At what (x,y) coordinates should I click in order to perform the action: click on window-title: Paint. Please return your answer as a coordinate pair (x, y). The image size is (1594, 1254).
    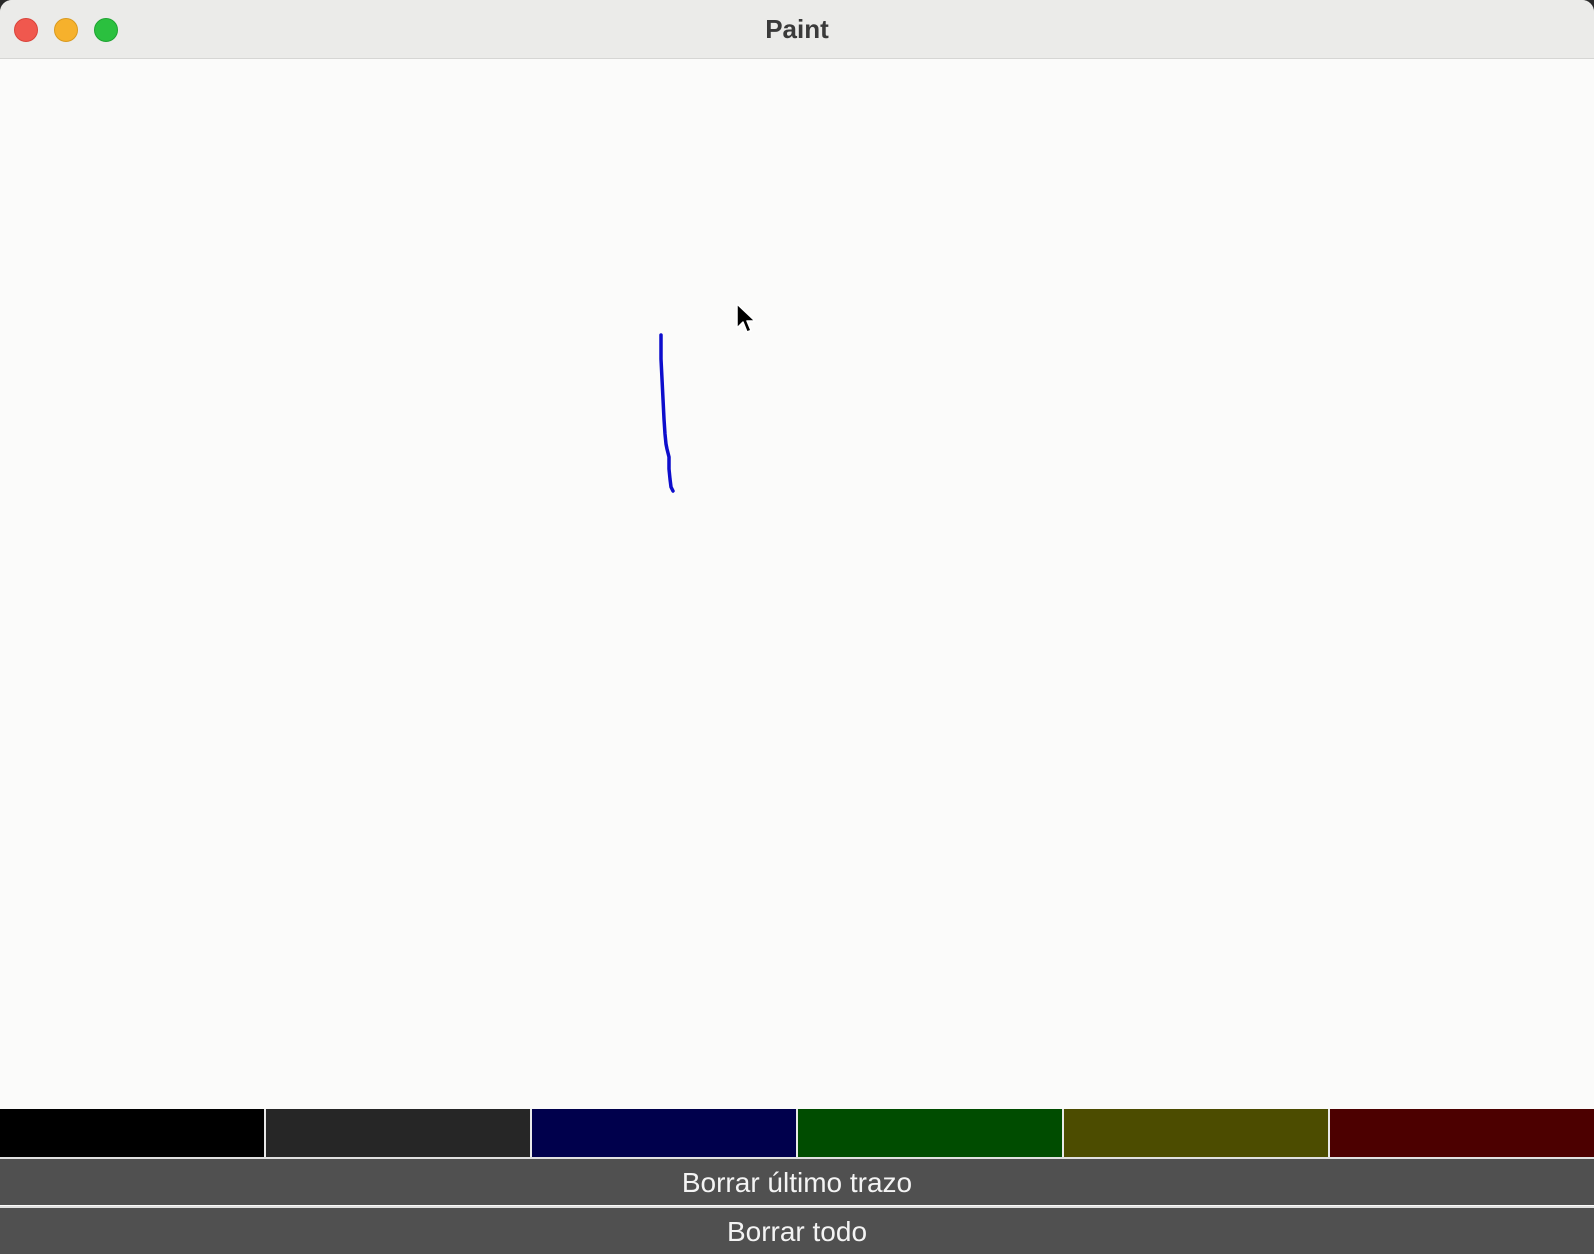
    Looking at the image, I should click on (797, 29).